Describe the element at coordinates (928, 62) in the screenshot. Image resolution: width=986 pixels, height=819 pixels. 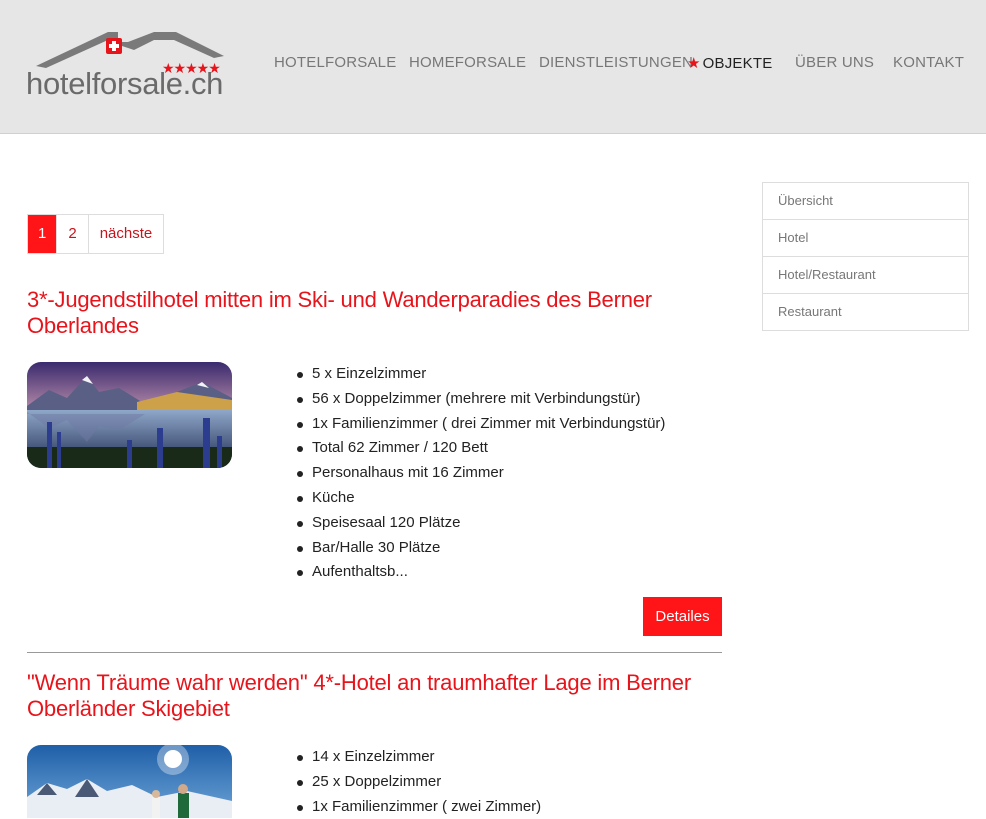
I see `nav-kontakt: KONTAKT` at that location.